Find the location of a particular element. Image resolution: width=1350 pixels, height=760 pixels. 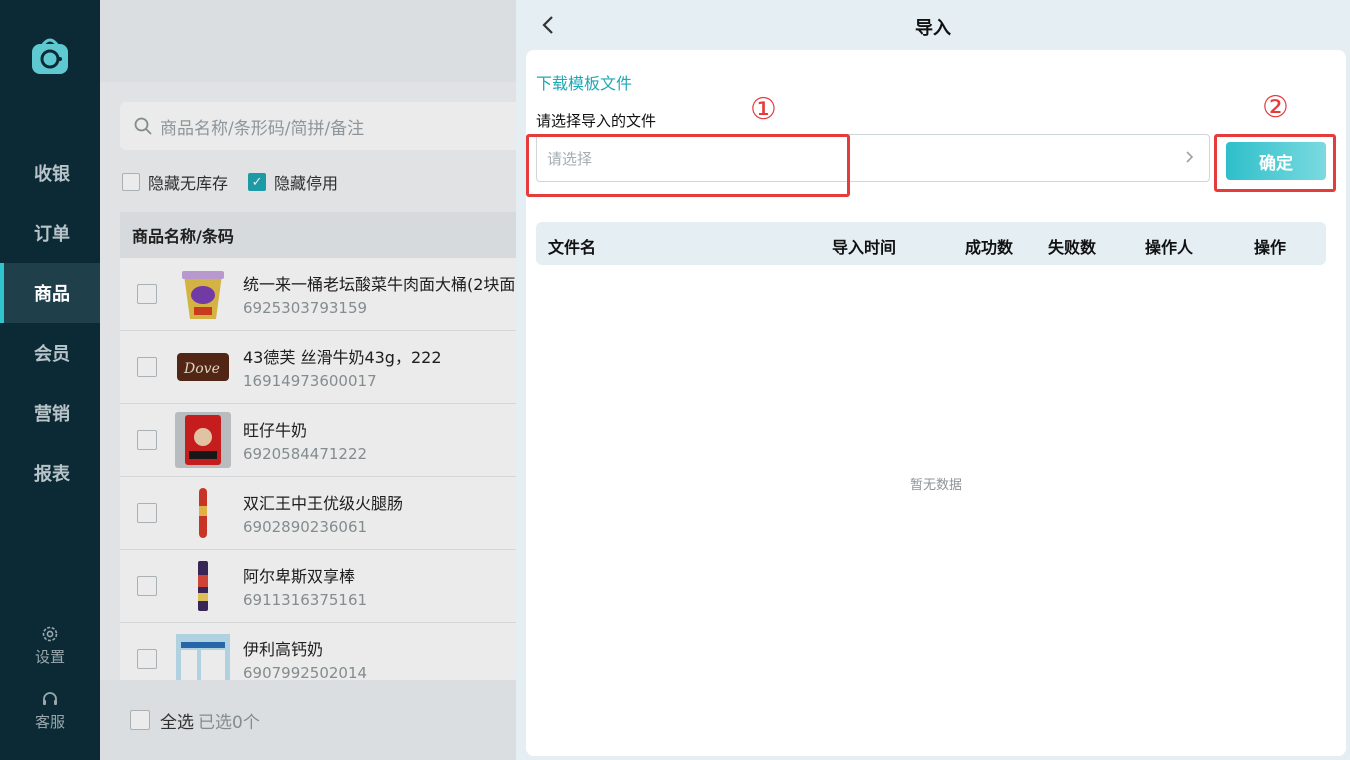

sidebar-item-label: 订单 is located at coordinates (52, 234).